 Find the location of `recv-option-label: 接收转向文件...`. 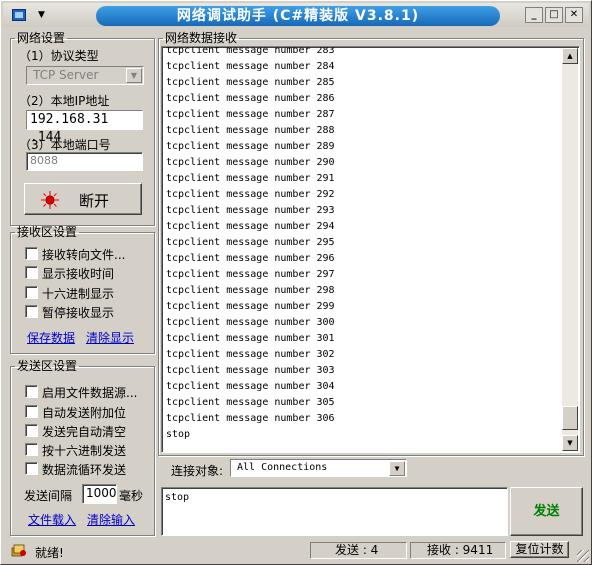

recv-option-label: 接收转向文件... is located at coordinates (84, 255).